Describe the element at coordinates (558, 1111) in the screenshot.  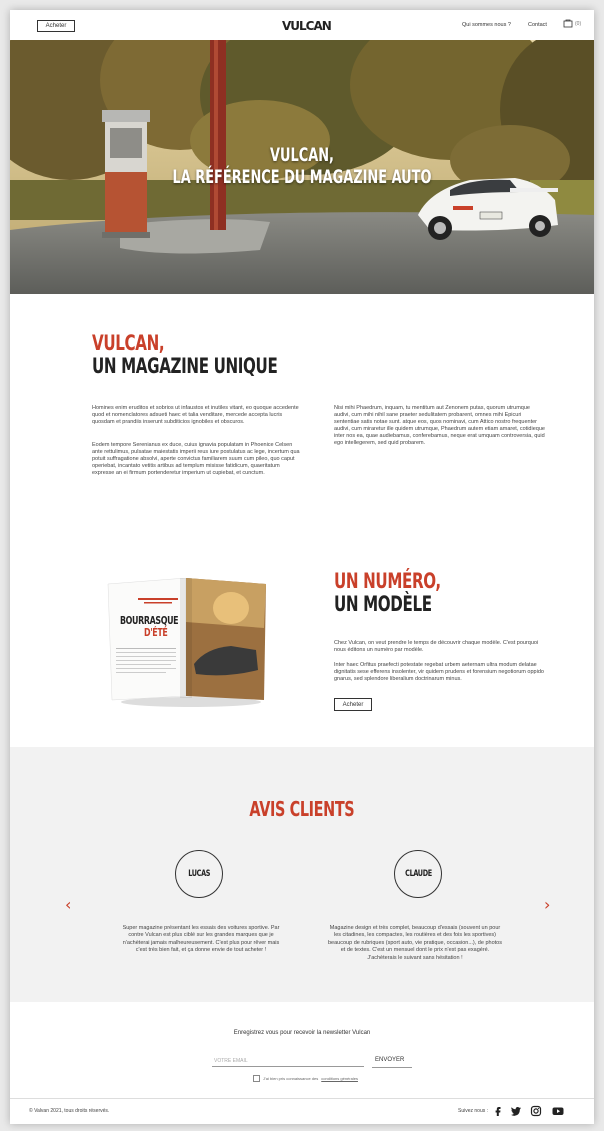
I see `youtube-icon` at that location.